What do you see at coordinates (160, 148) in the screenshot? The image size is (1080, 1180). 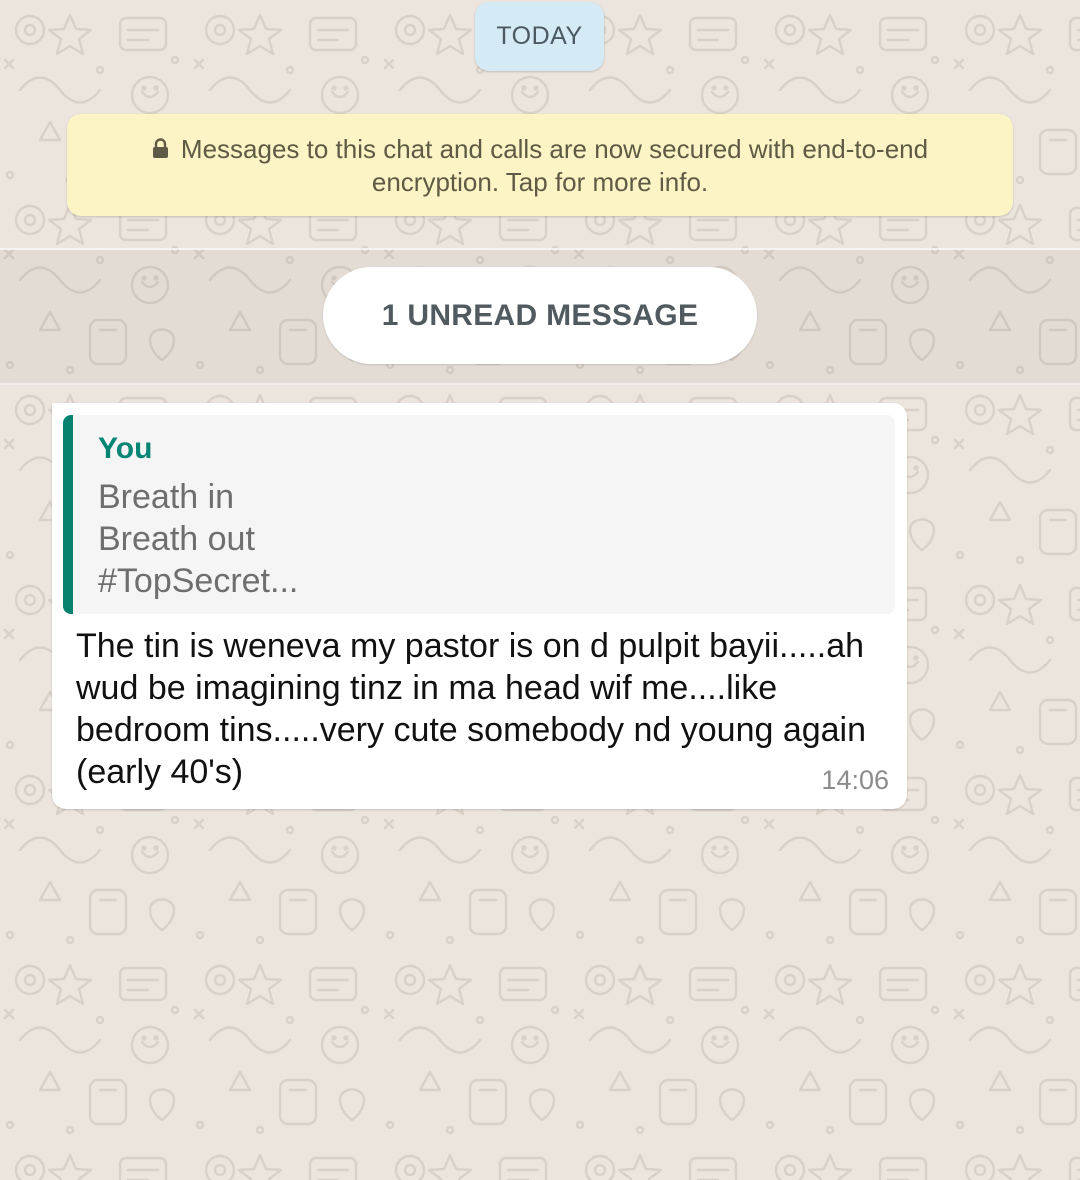 I see `lock-icon` at bounding box center [160, 148].